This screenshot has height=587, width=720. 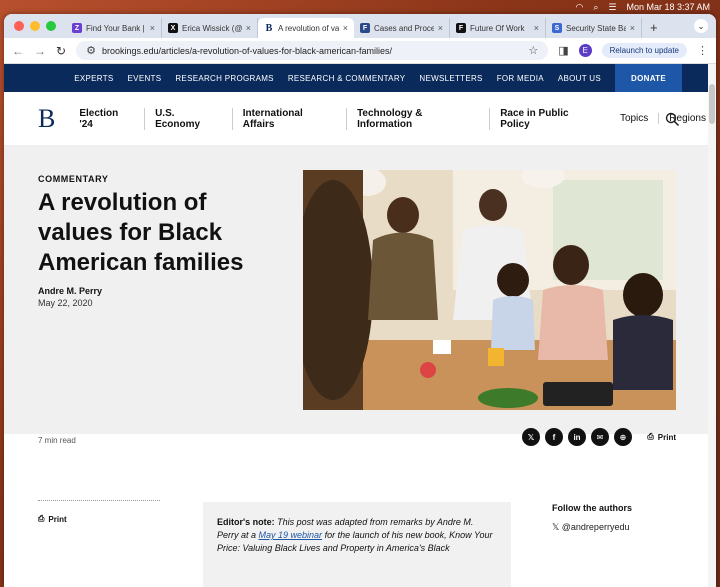 I want to click on window-controls, so click(x=38, y=29).